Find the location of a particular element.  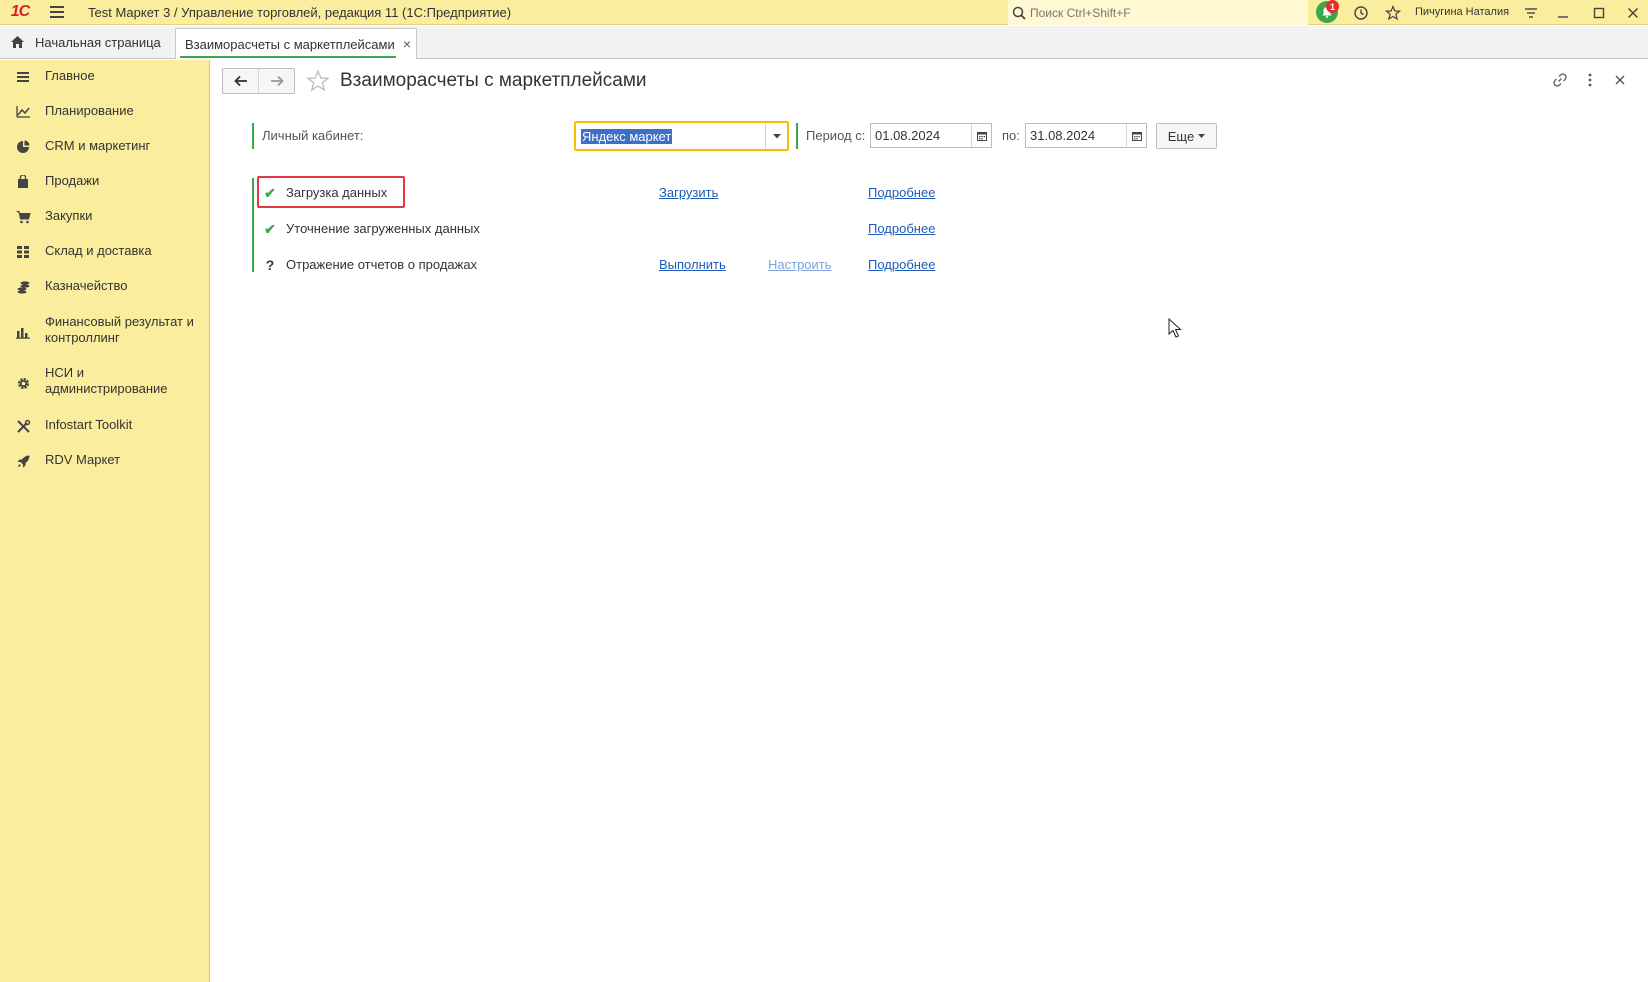

link-icon is located at coordinates (1560, 80).